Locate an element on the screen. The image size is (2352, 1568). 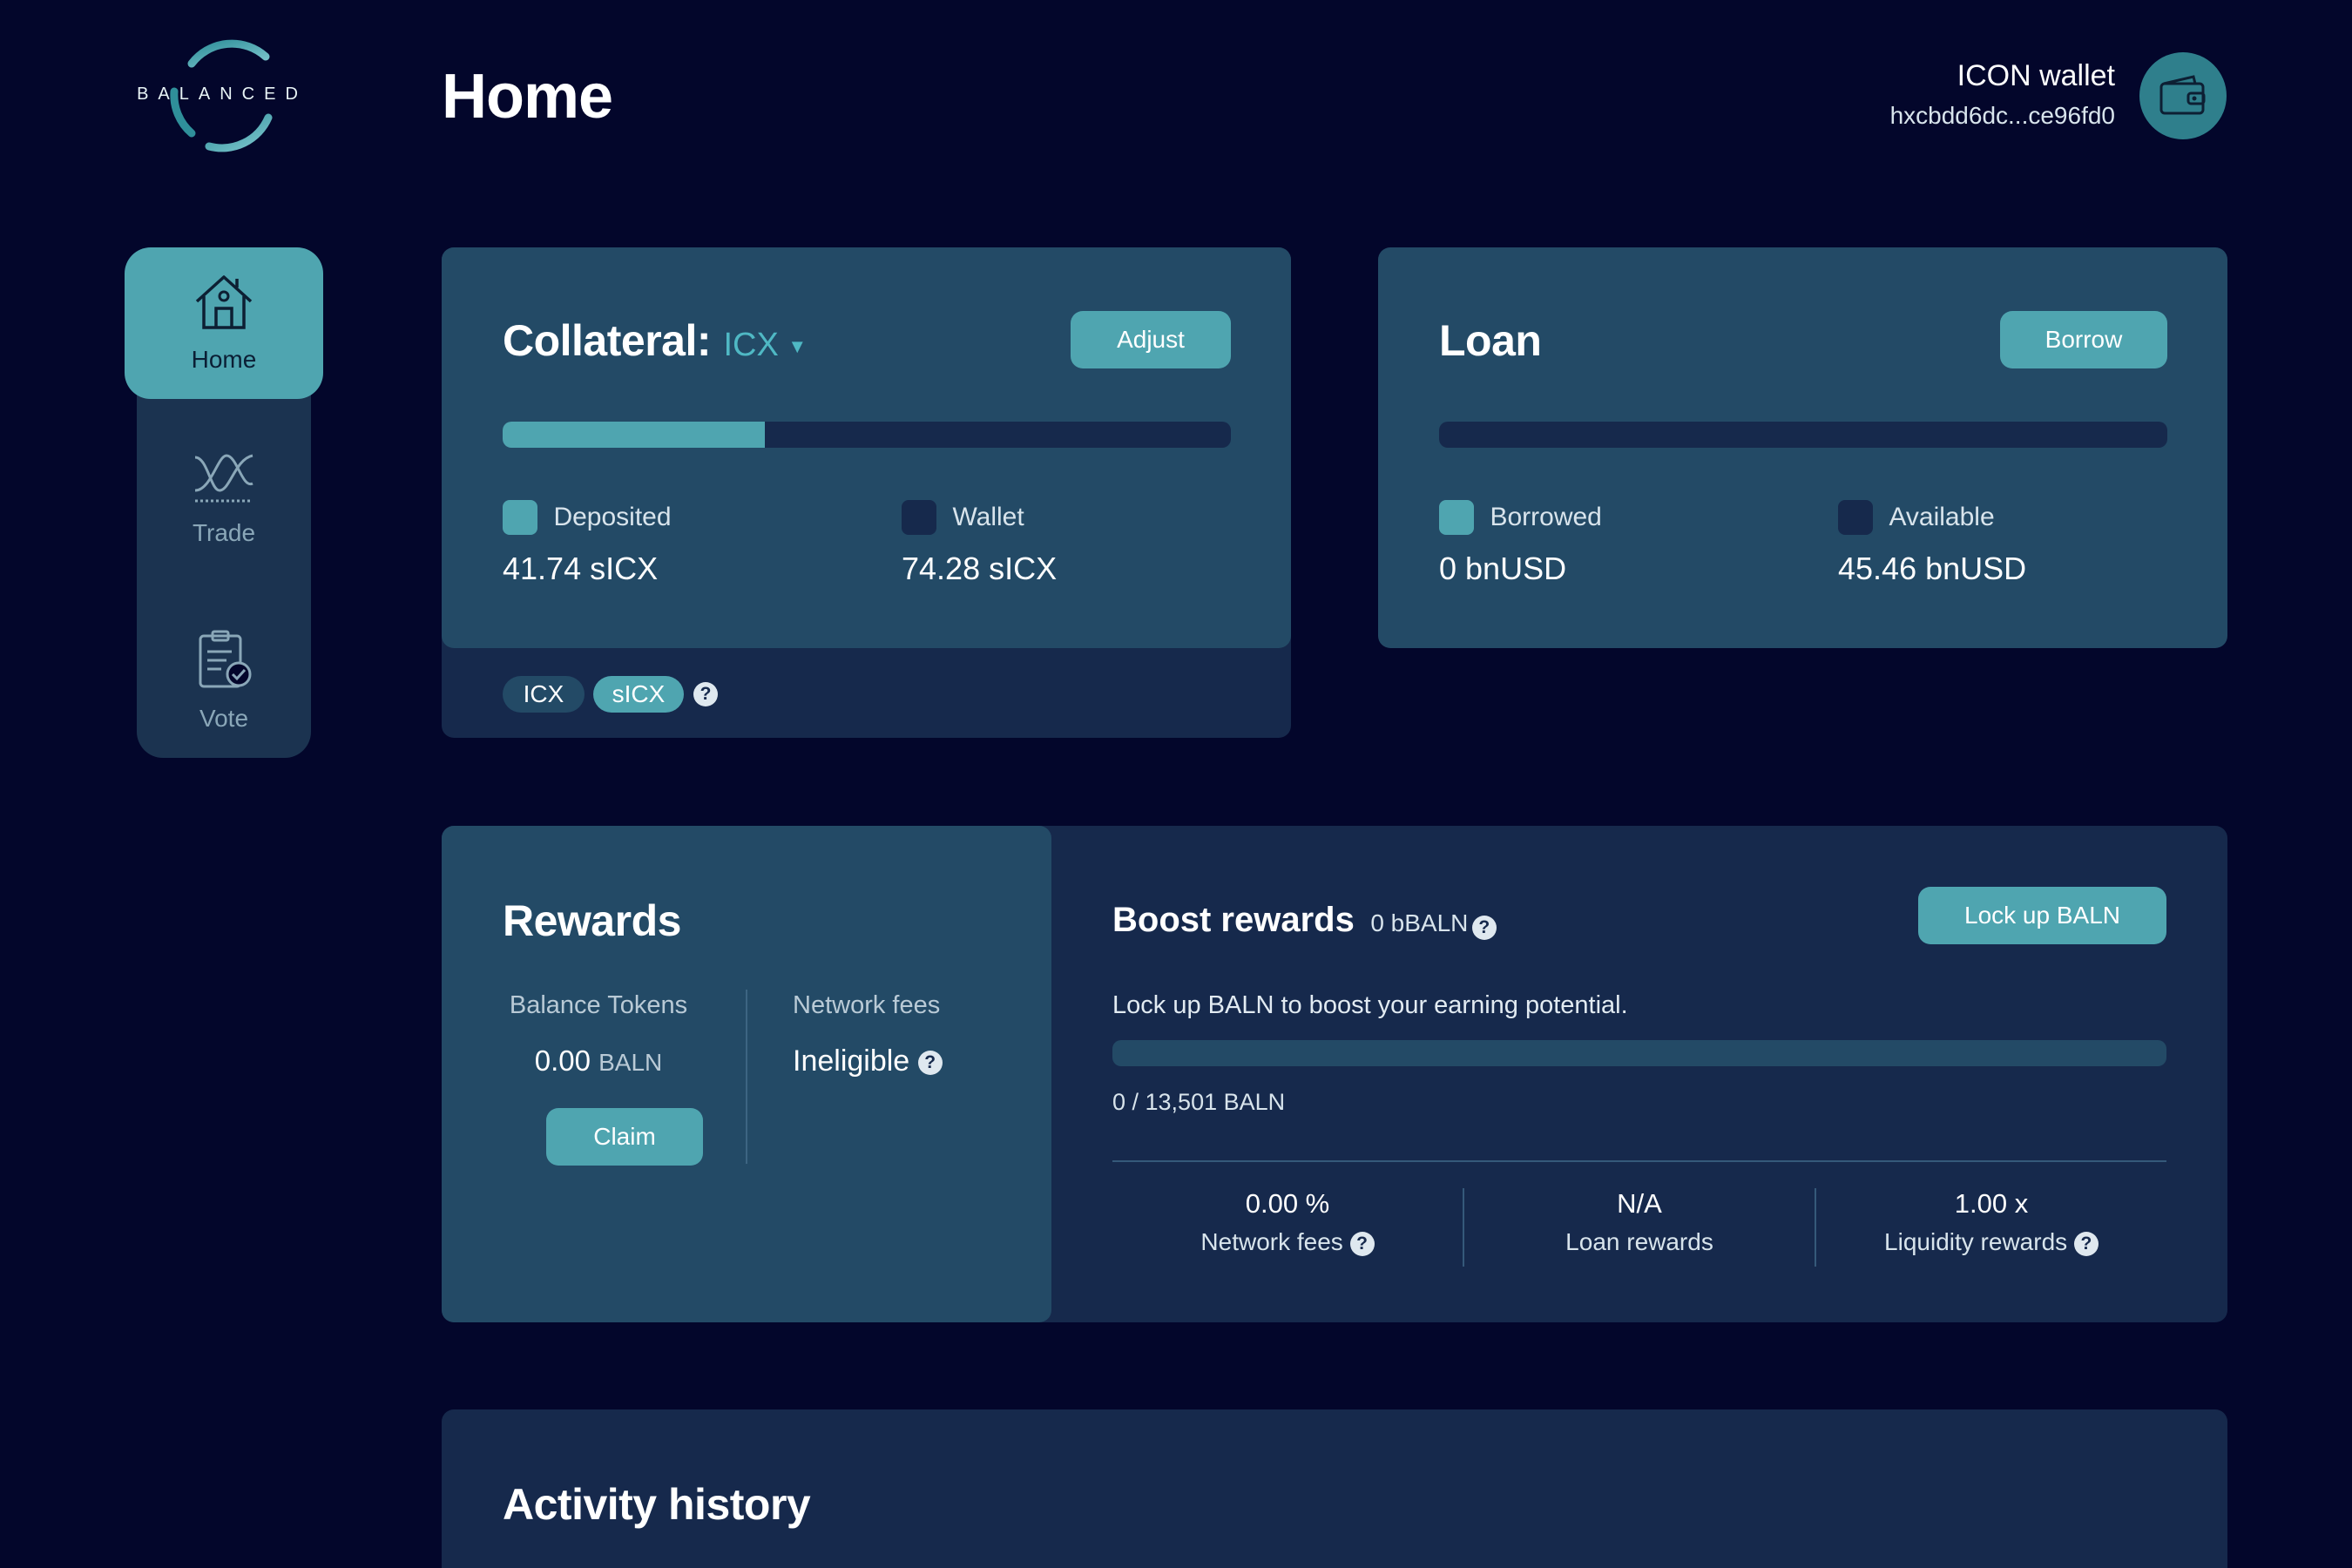
lock-up-baln-button: Lock up BALN is located at coordinates (2042, 916).